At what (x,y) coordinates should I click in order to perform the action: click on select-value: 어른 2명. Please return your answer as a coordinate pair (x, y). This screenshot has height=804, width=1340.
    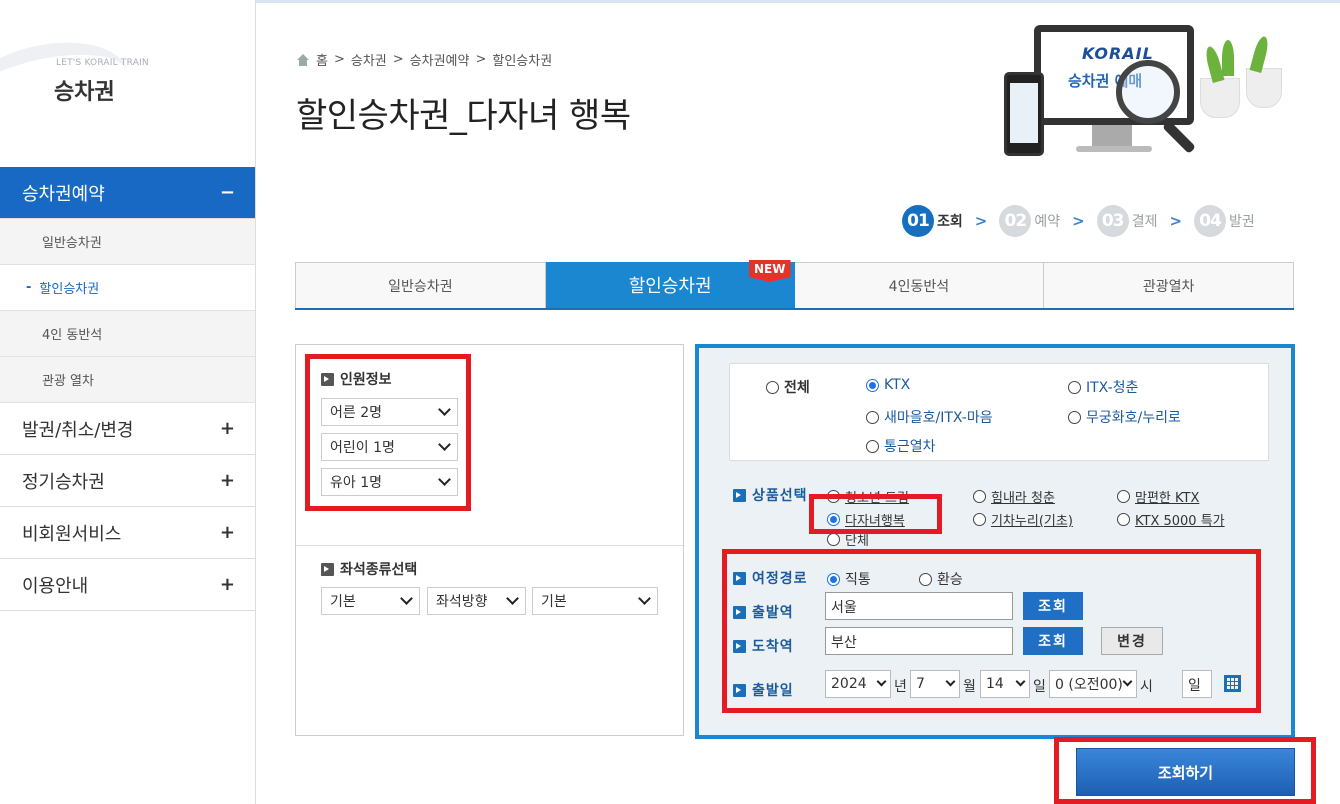
    Looking at the image, I should click on (356, 413).